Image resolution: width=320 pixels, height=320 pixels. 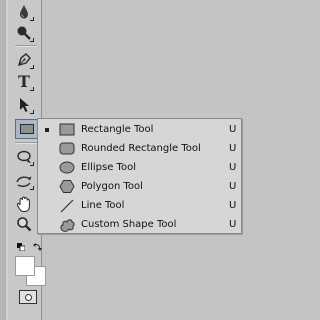 I want to click on 3d-rotate-tool, so click(x=24, y=157).